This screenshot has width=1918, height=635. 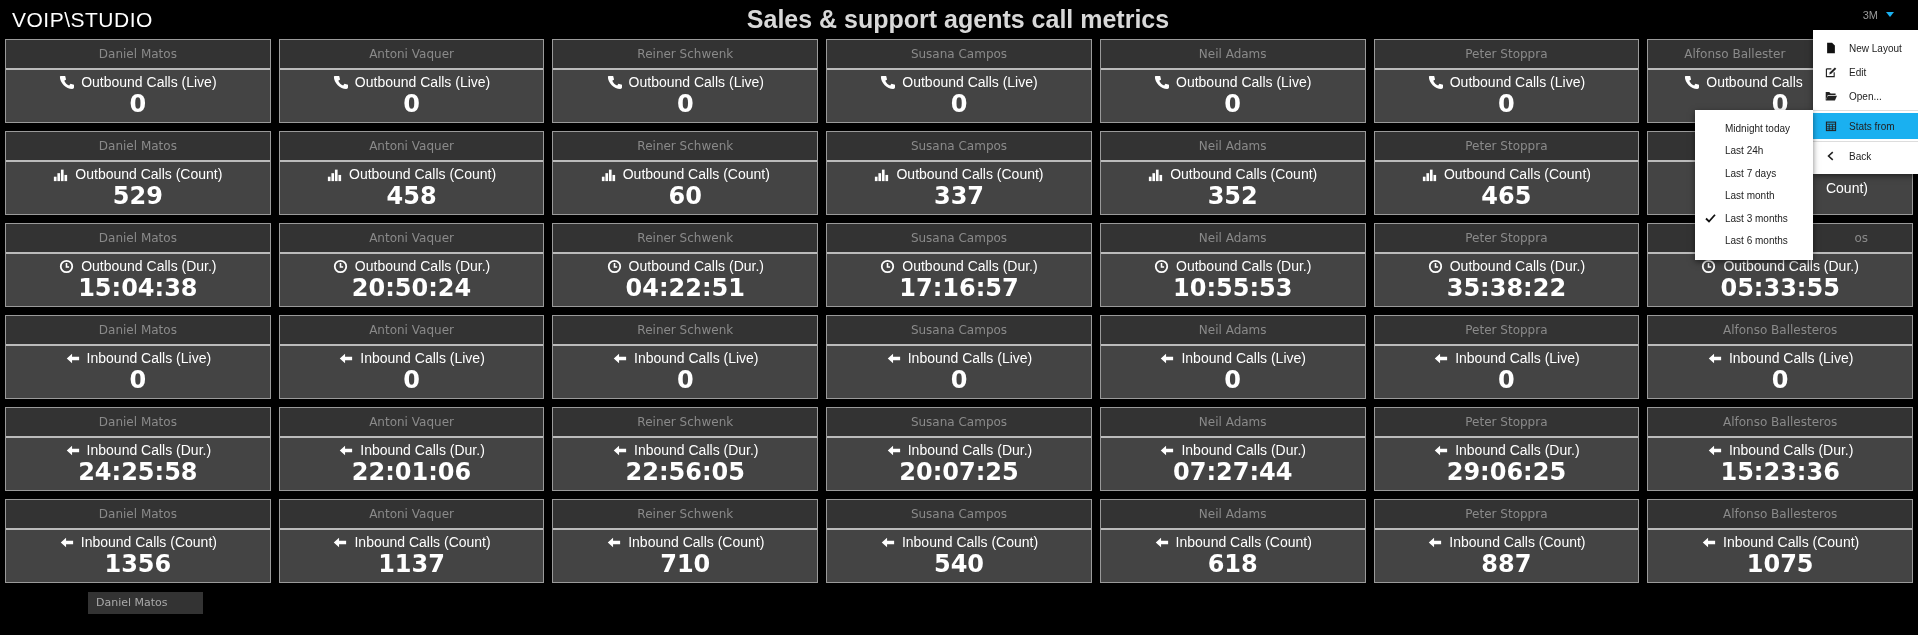 What do you see at coordinates (1754, 195) in the screenshot?
I see `menu-item: Last month` at bounding box center [1754, 195].